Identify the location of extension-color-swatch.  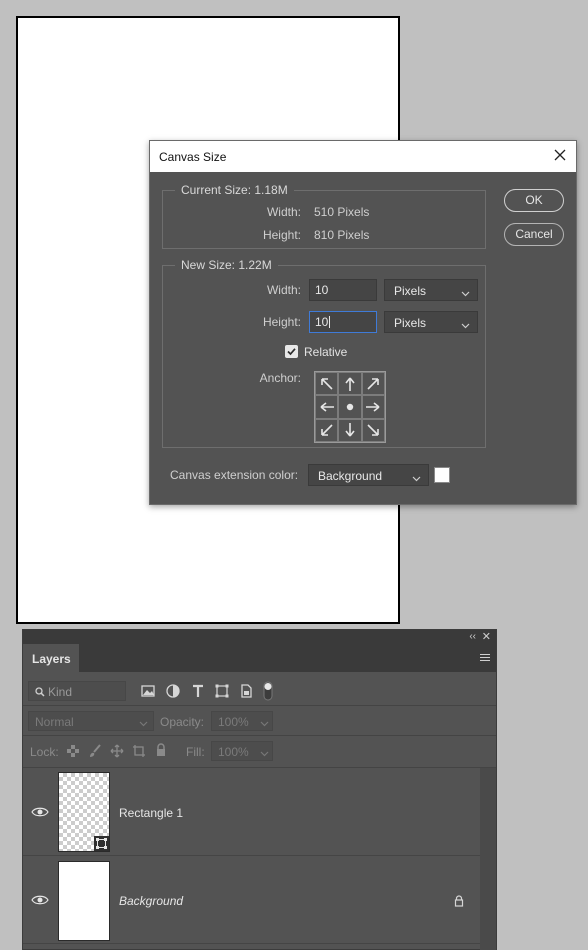
(442, 475).